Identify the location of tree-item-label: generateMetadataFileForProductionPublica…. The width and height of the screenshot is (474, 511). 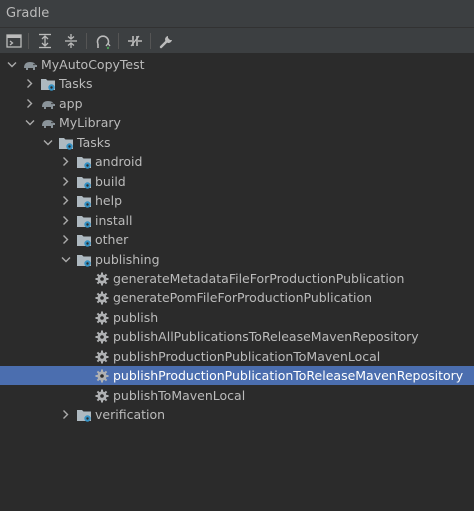
(259, 278).